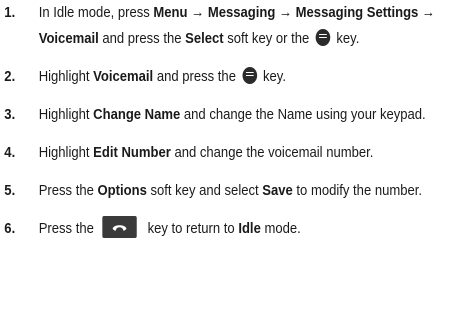  Describe the element at coordinates (10, 76) in the screenshot. I see `step-number: 2.` at that location.